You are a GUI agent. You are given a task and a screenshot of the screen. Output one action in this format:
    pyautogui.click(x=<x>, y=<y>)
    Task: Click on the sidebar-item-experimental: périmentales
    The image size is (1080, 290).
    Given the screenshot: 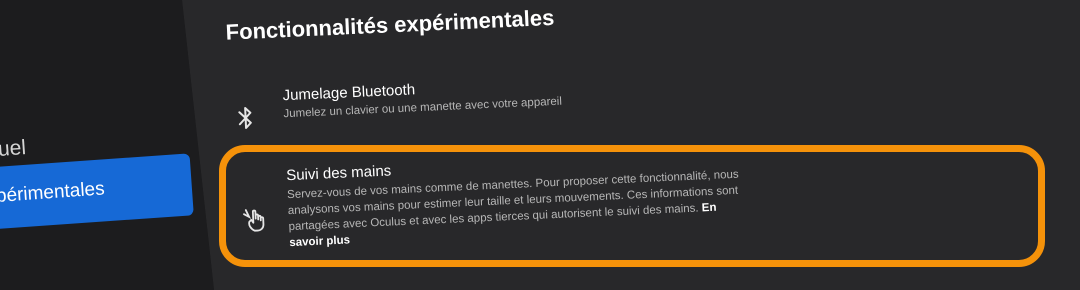 What is the action you would take?
    pyautogui.click(x=97, y=191)
    